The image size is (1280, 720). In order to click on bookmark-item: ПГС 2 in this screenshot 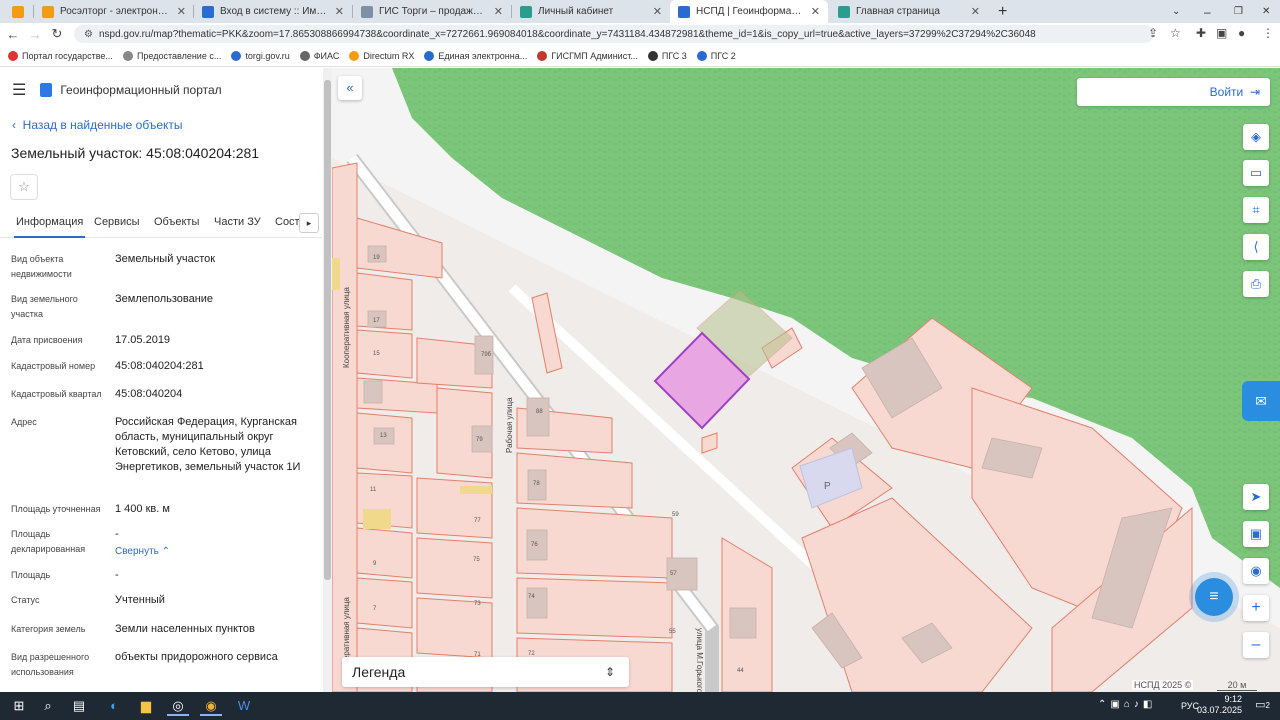, I will do `click(716, 55)`.